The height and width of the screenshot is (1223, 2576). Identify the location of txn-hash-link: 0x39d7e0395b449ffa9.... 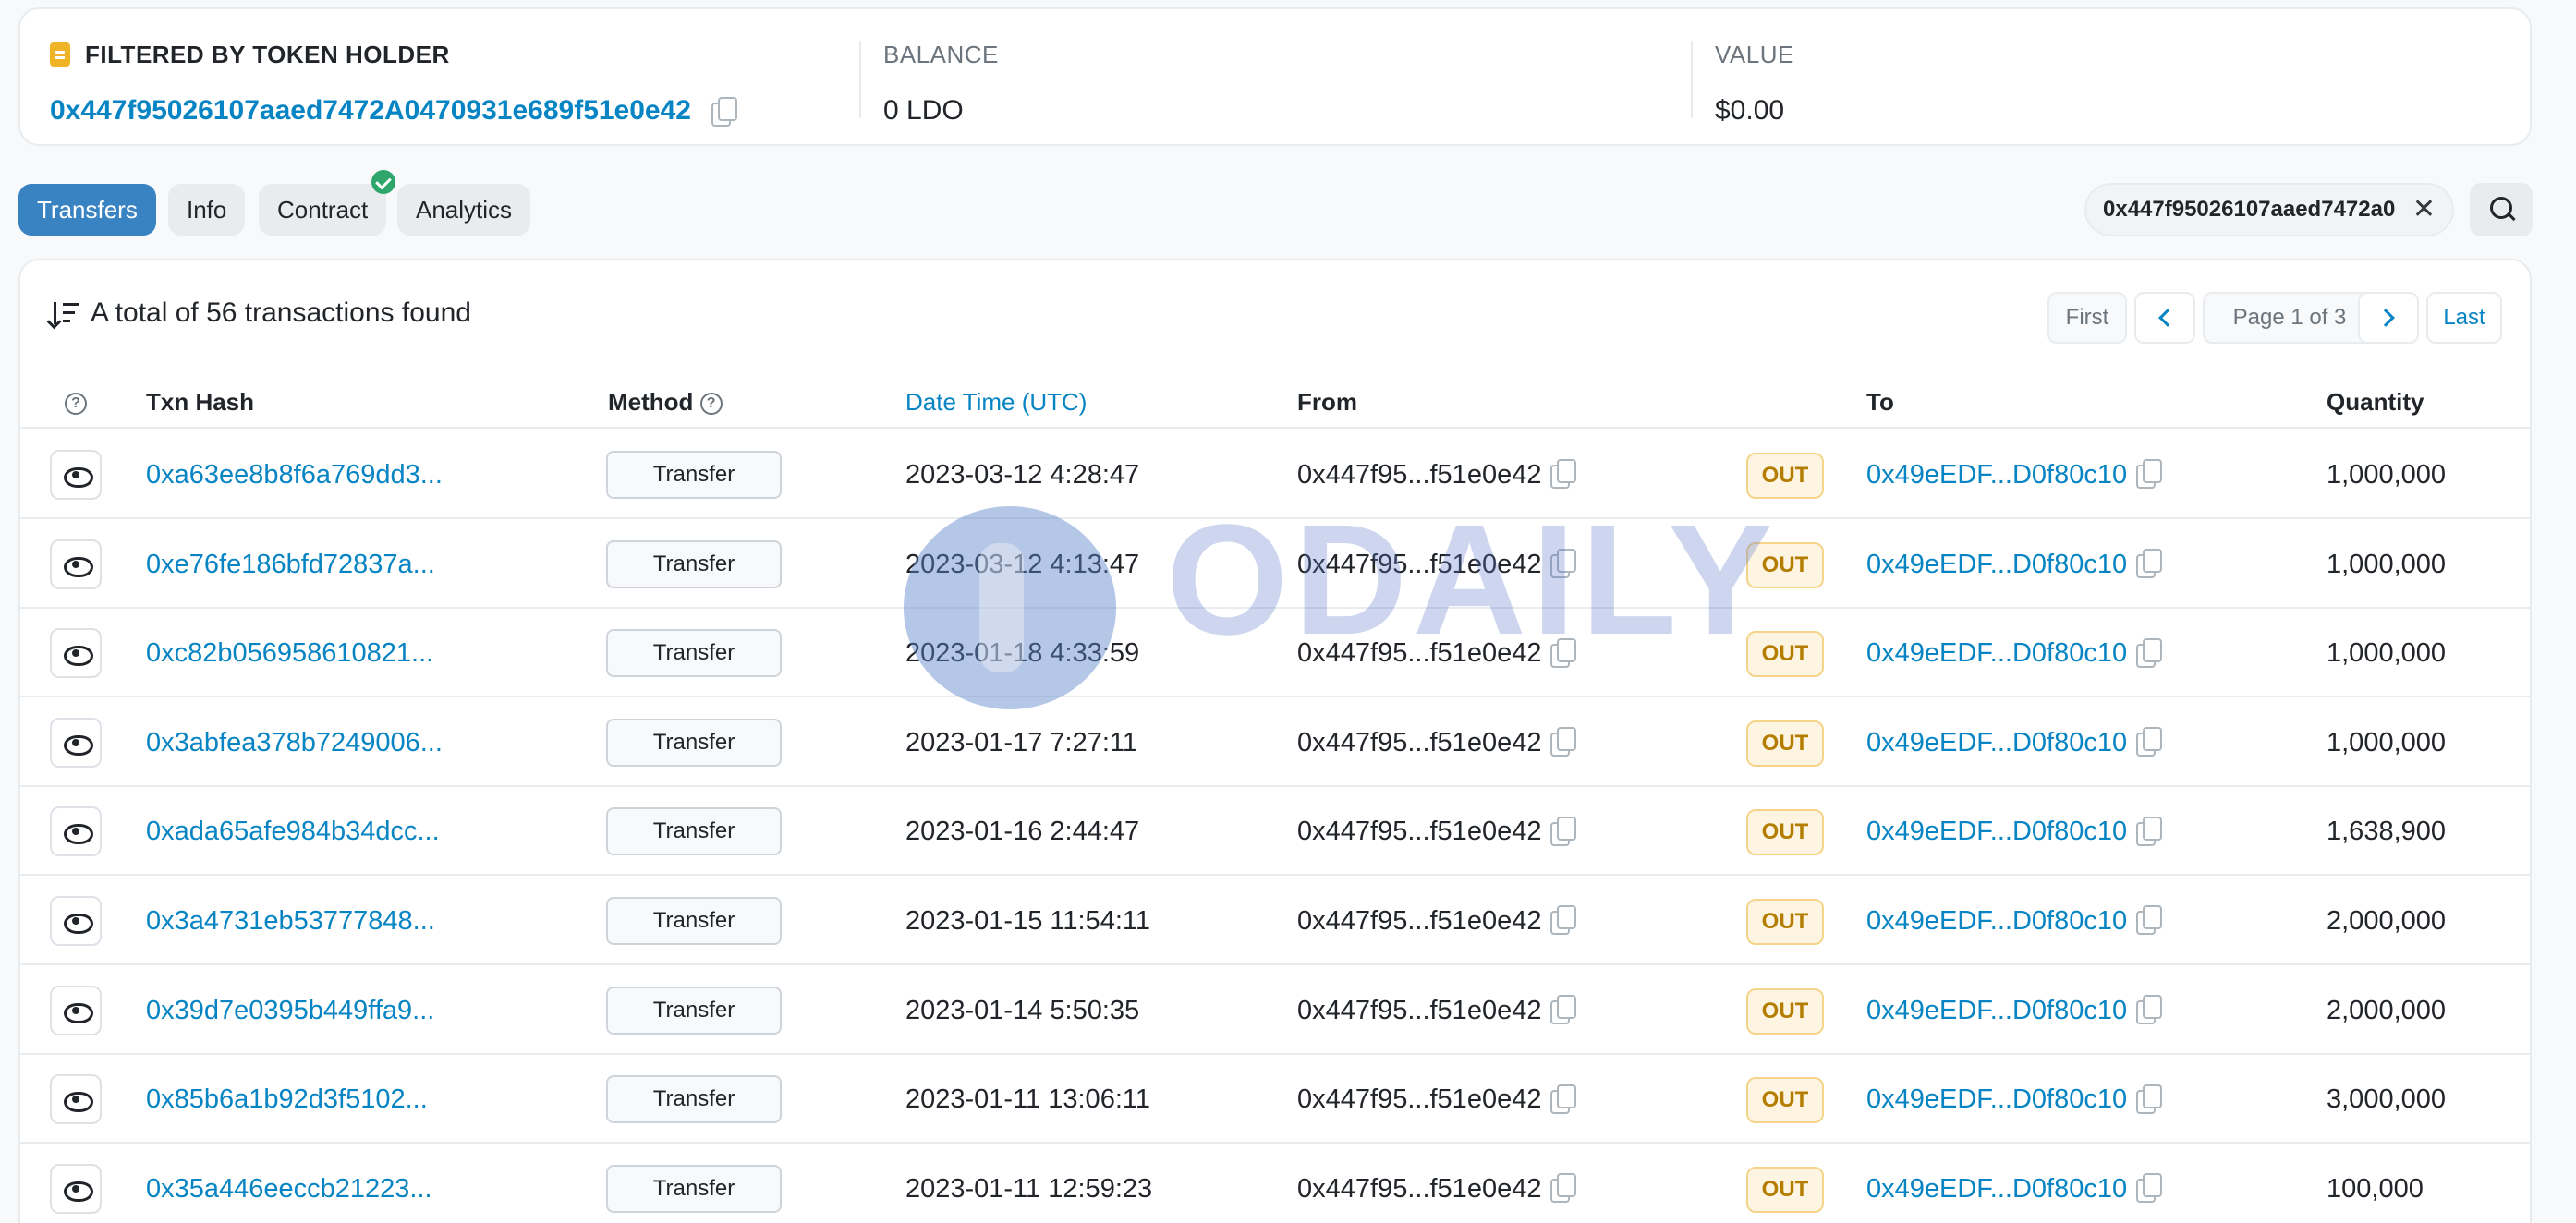
(290, 1010).